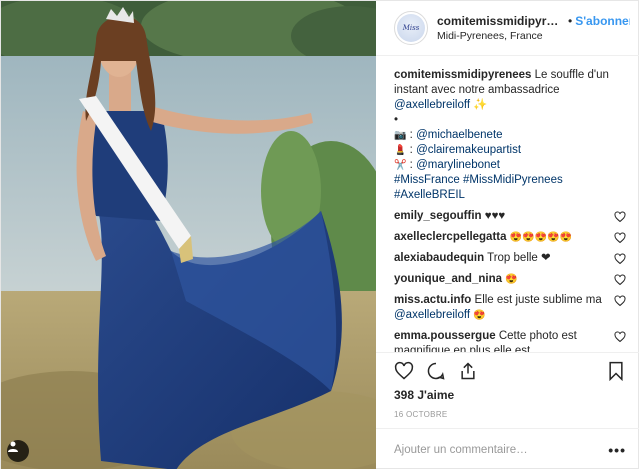 The image size is (639, 469). What do you see at coordinates (510, 180) in the screenshot?
I see `caption-hashtags: #MissFrance #MissMidiPyrenees` at bounding box center [510, 180].